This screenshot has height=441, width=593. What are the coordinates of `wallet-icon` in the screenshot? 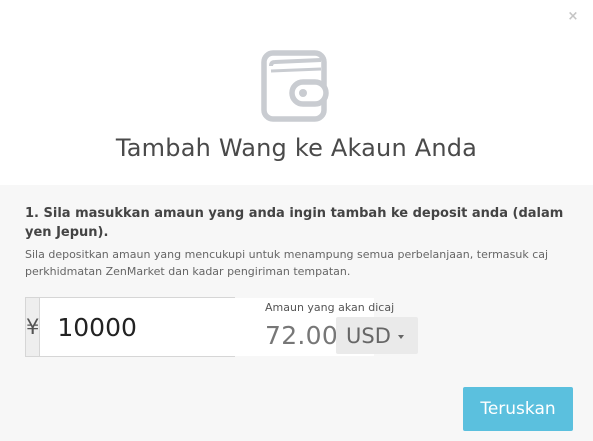 It's located at (295, 86).